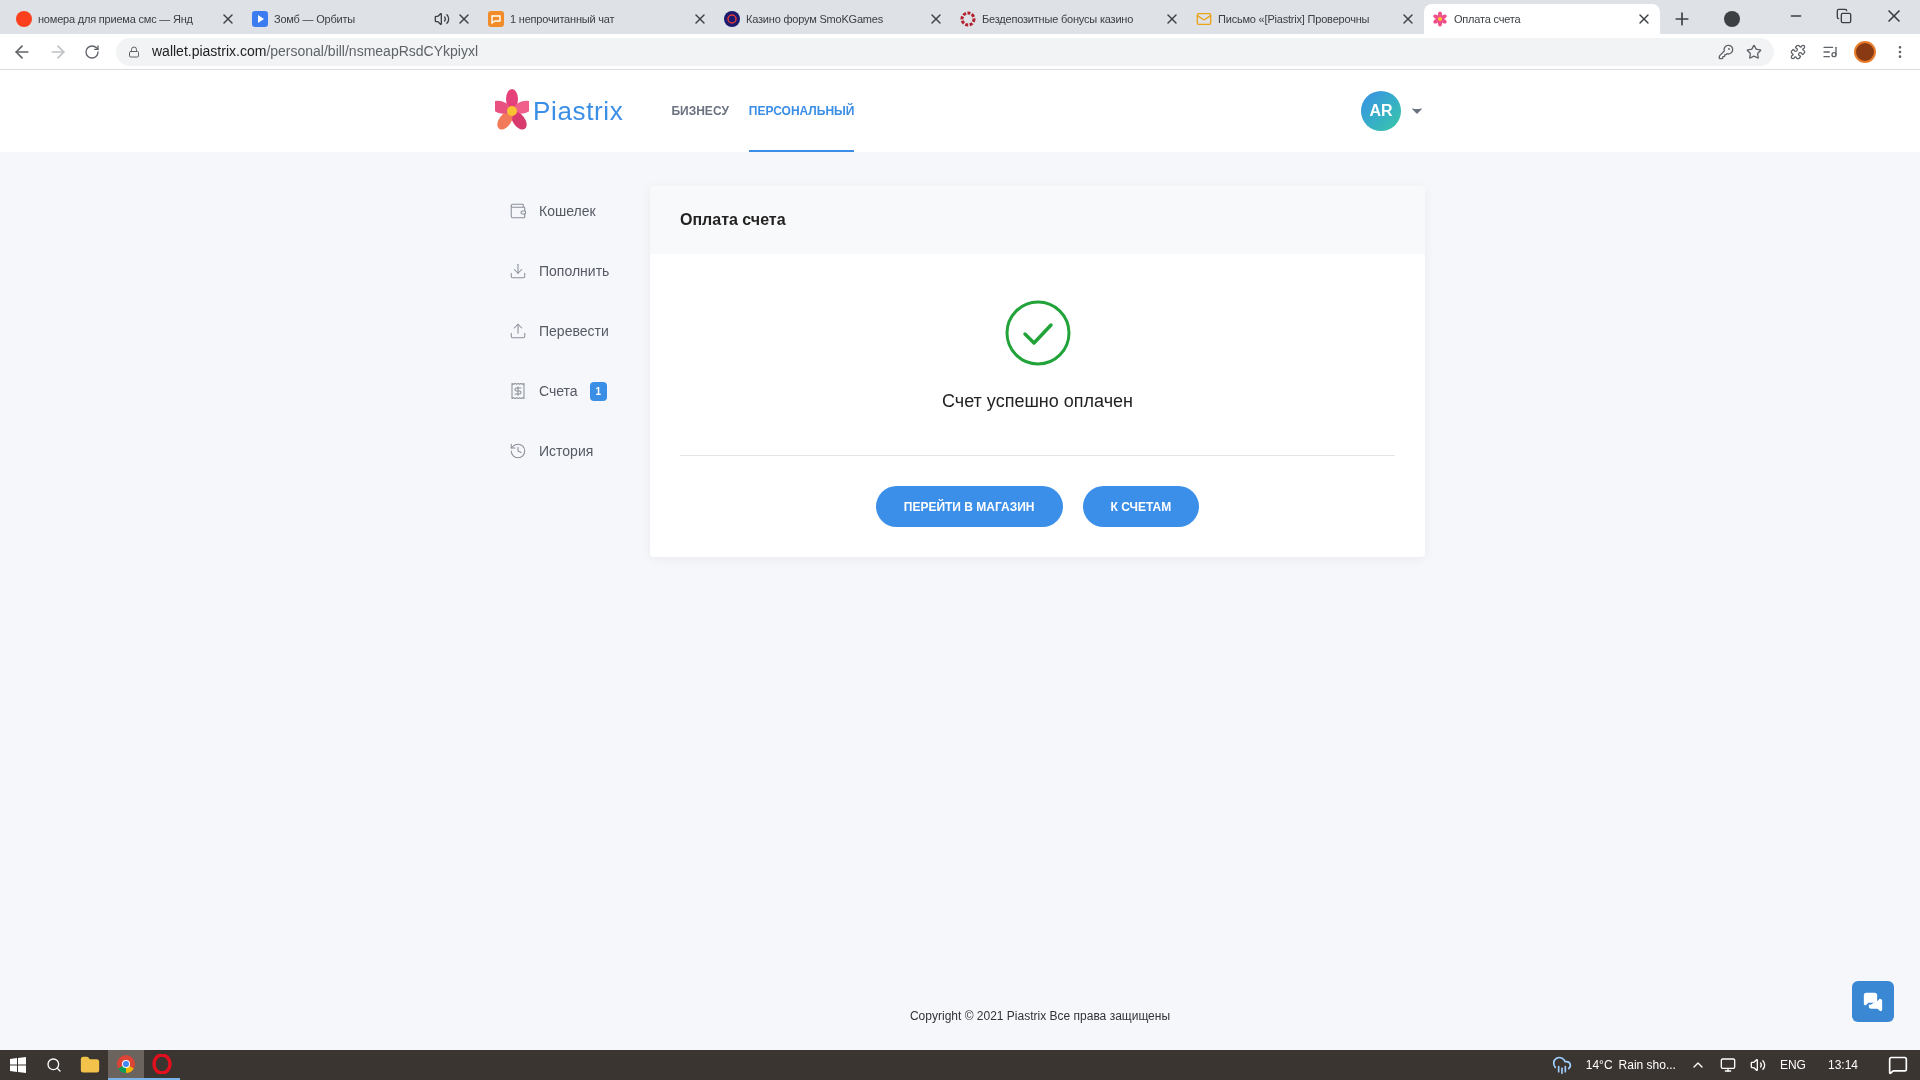 The height and width of the screenshot is (1080, 1920). What do you see at coordinates (1865, 51) in the screenshot?
I see `profile-avatar` at bounding box center [1865, 51].